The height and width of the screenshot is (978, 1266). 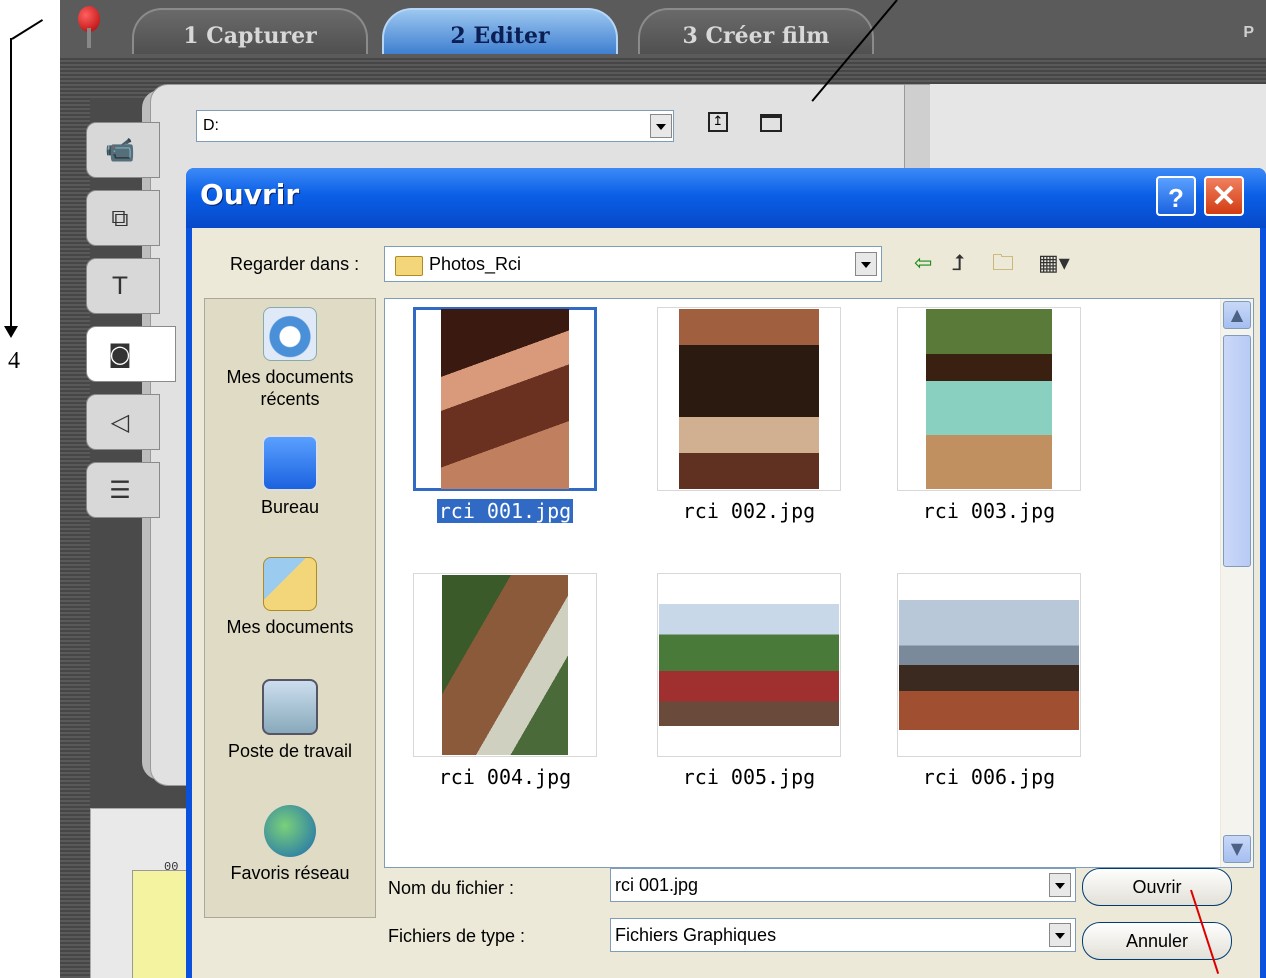 I want to click on speaker-icon: ◁, so click(x=120, y=422).